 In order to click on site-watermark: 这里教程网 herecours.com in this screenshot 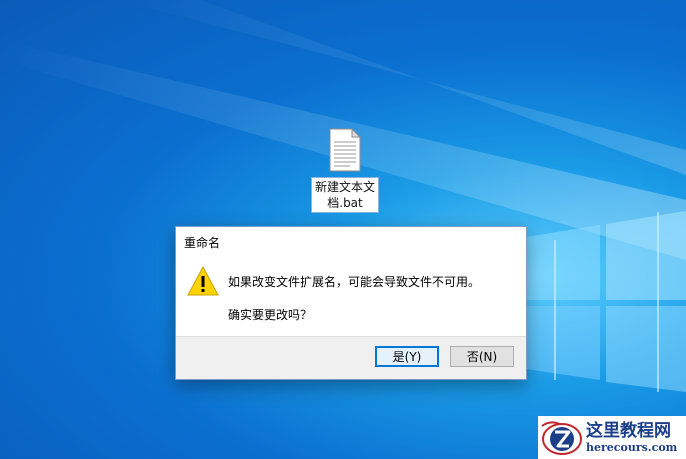, I will do `click(612, 437)`.